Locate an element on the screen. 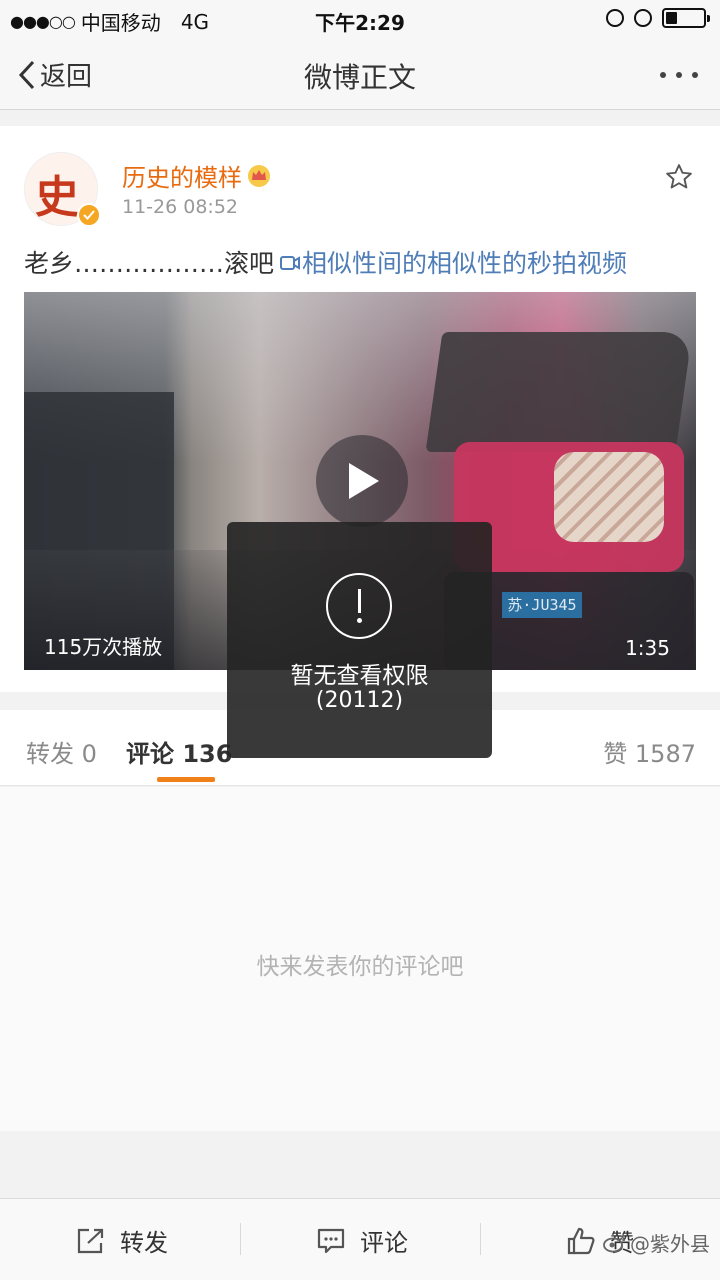 This screenshot has width=720, height=1280. video-link-icon is located at coordinates (290, 263).